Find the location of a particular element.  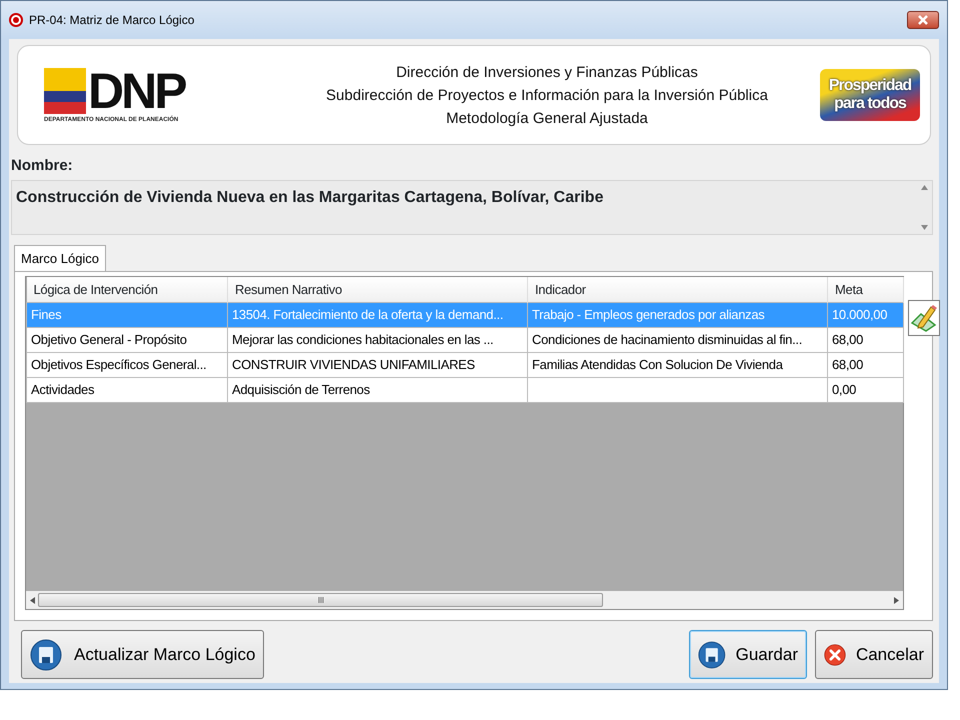

close-icon is located at coordinates (923, 20).